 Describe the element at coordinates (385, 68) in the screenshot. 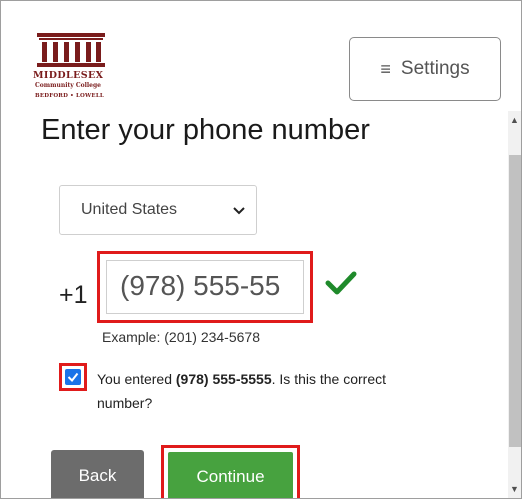

I see `hamburger-icon: ≡` at that location.